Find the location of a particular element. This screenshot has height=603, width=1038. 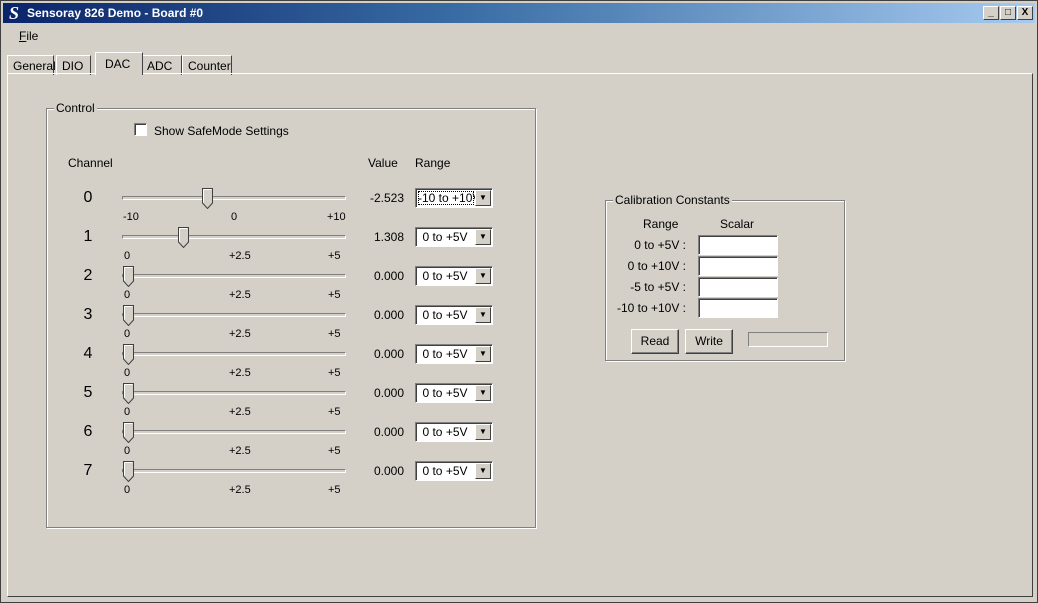

write-button: Write is located at coordinates (709, 341).